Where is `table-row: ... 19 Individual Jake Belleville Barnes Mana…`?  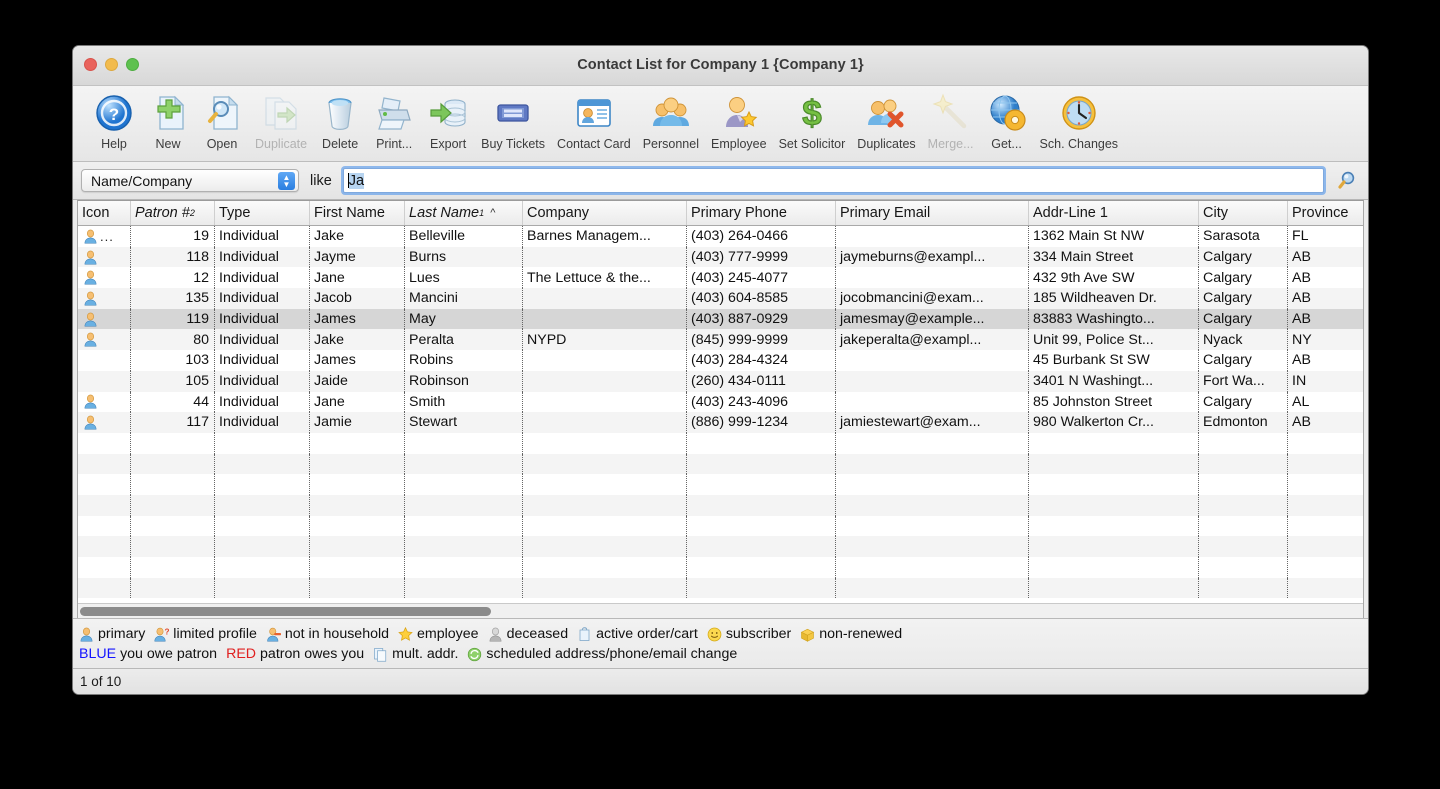 table-row: ... 19 Individual Jake Belleville Barnes Mana… is located at coordinates (720, 236).